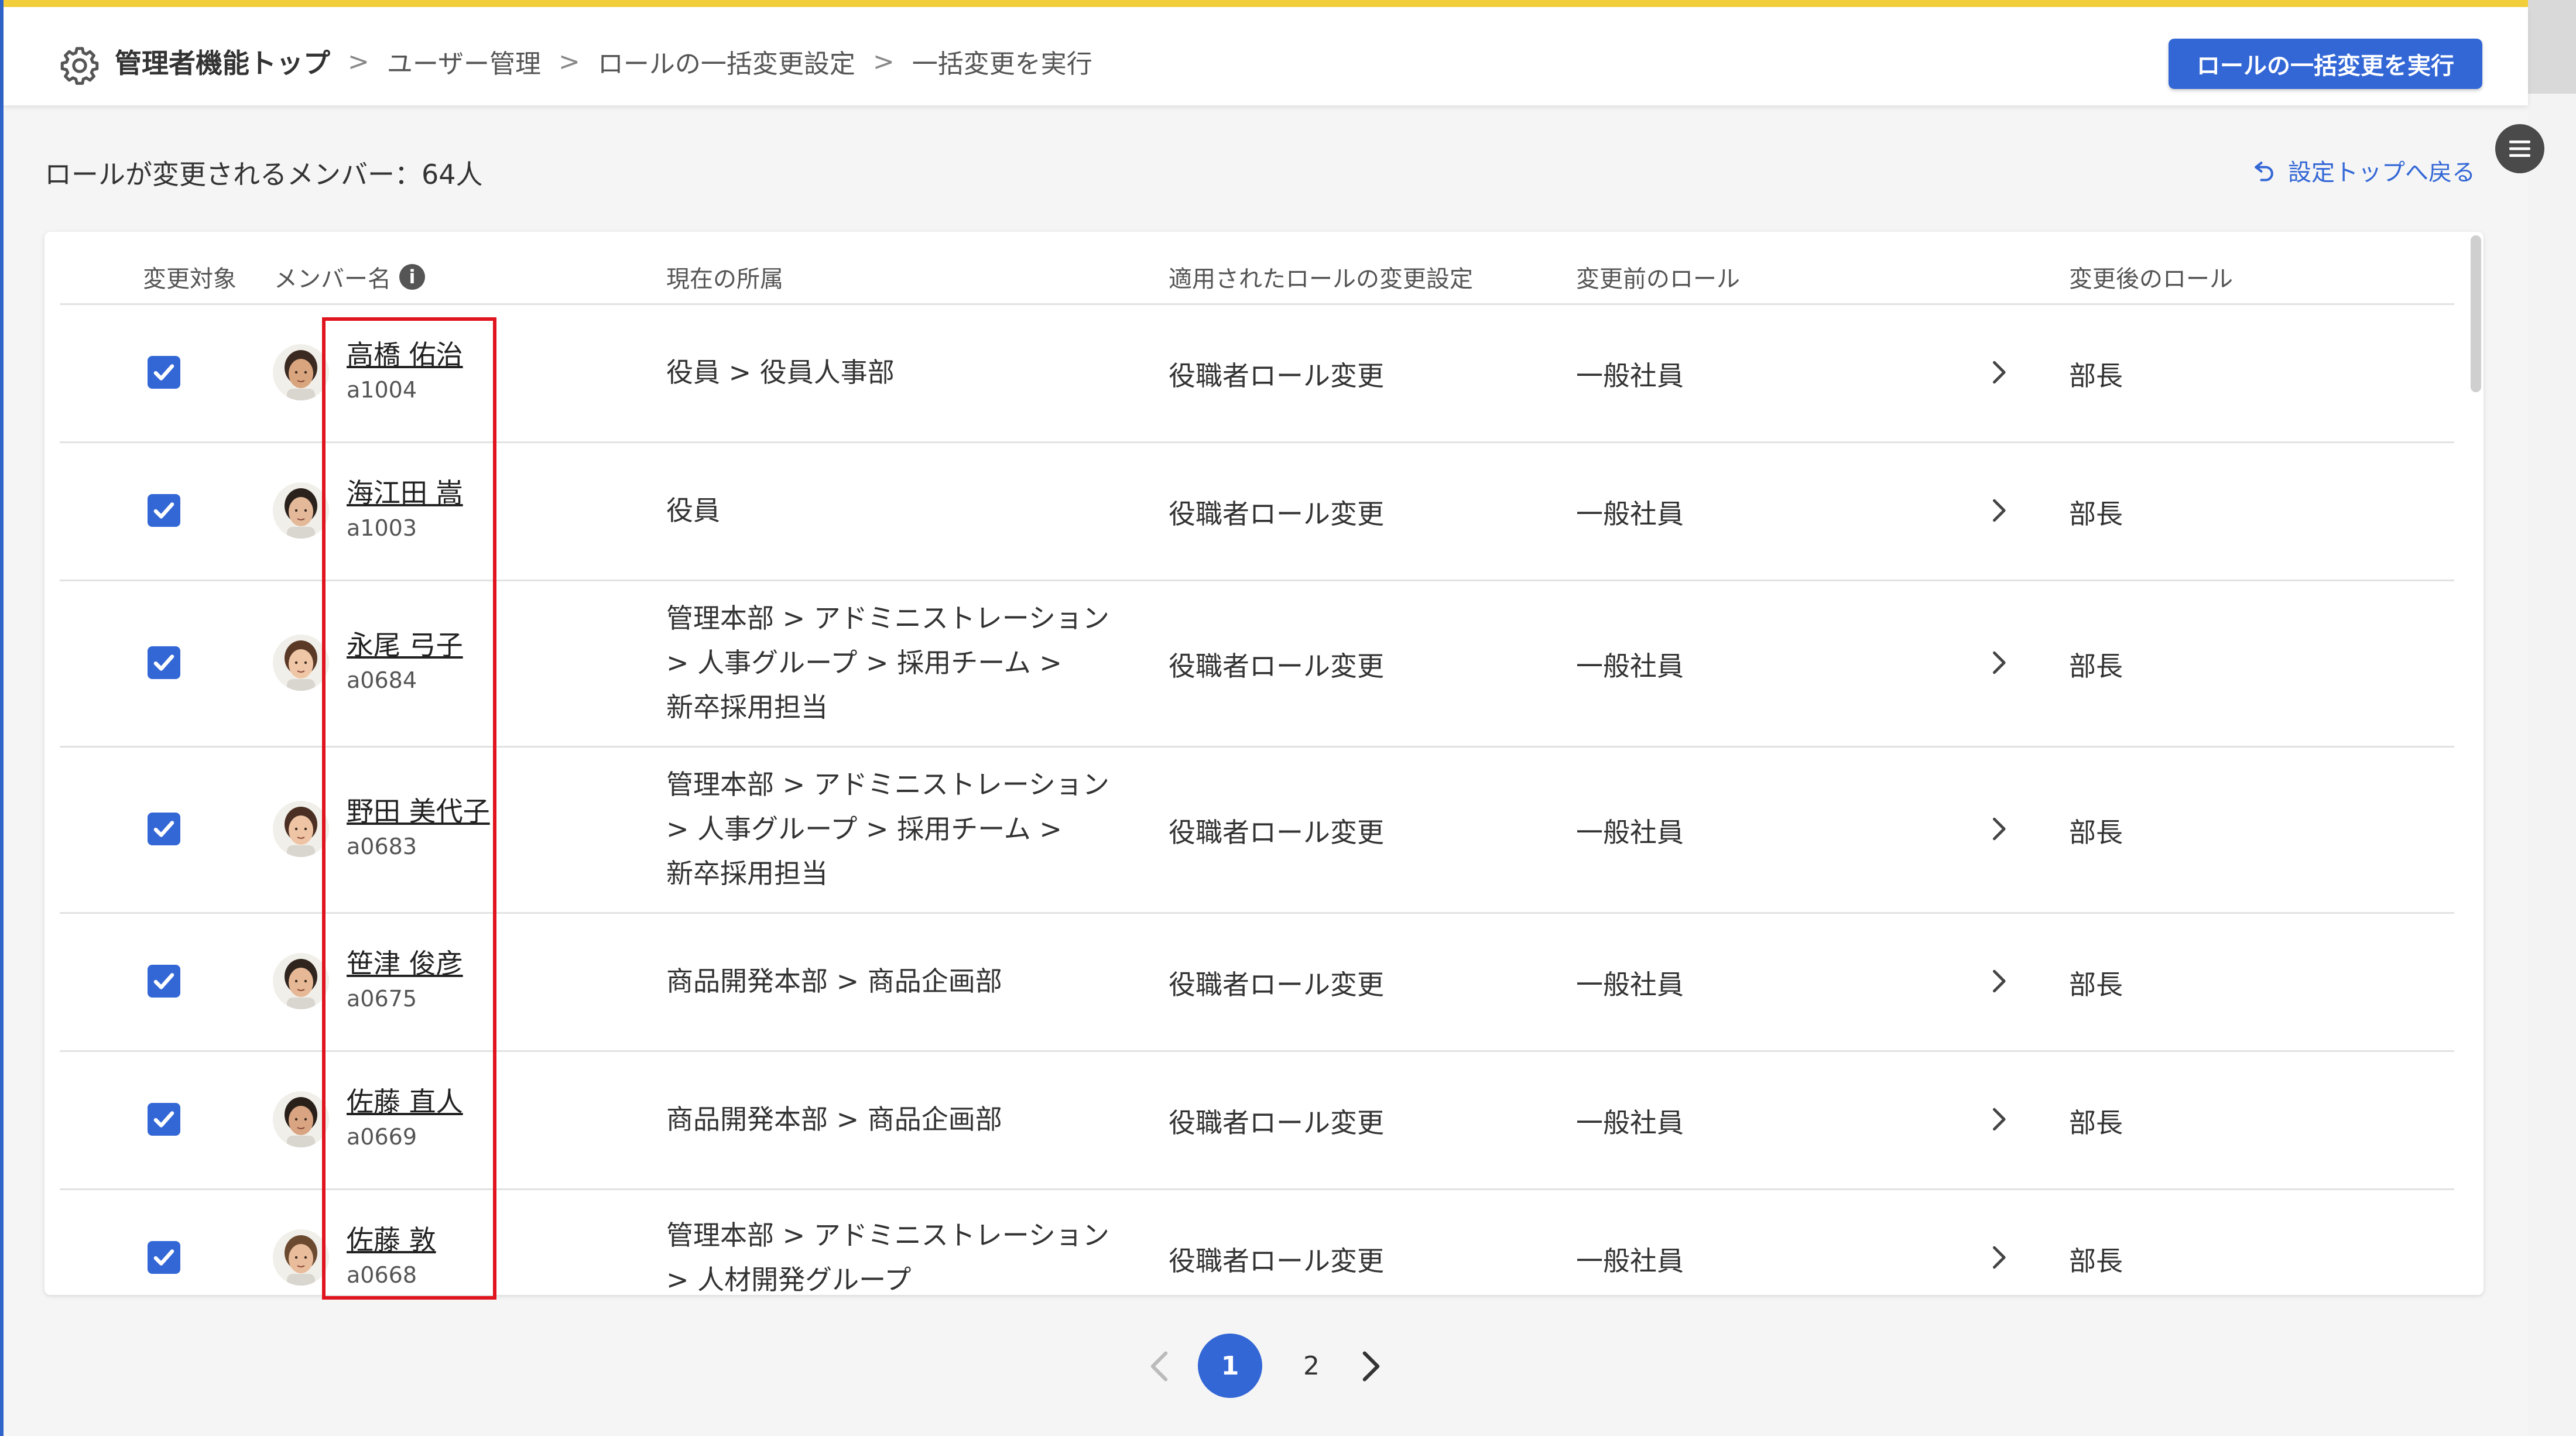  I want to click on member-id: a1003, so click(382, 528).